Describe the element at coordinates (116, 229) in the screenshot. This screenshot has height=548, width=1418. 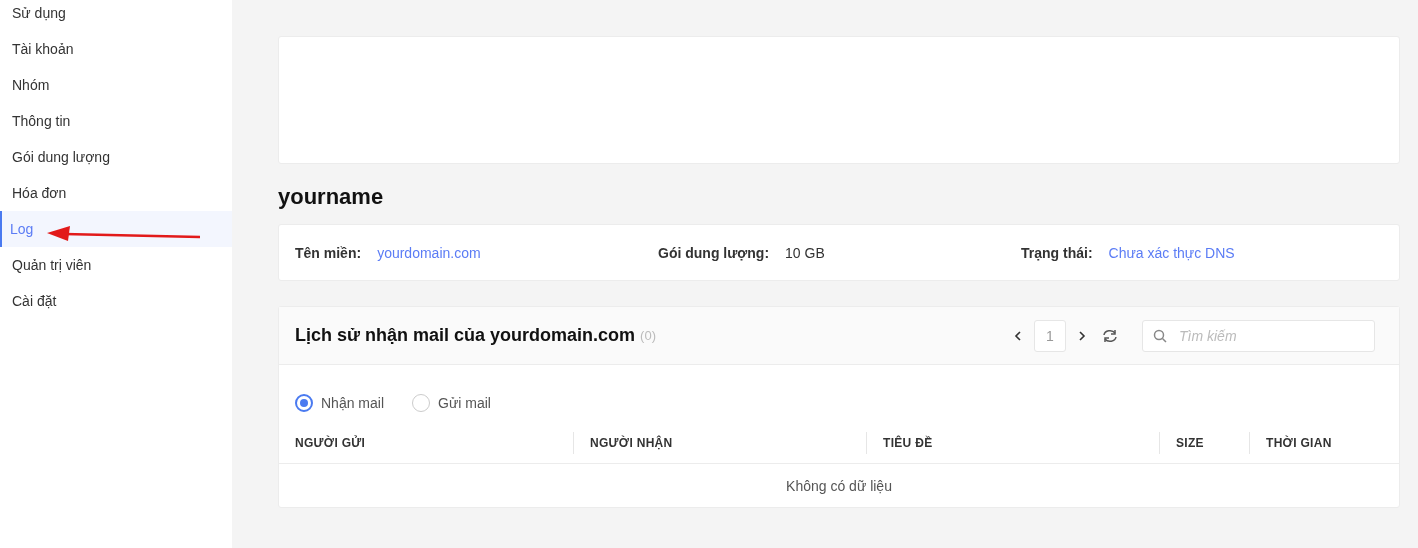
I see `sidebar-item: Log` at that location.